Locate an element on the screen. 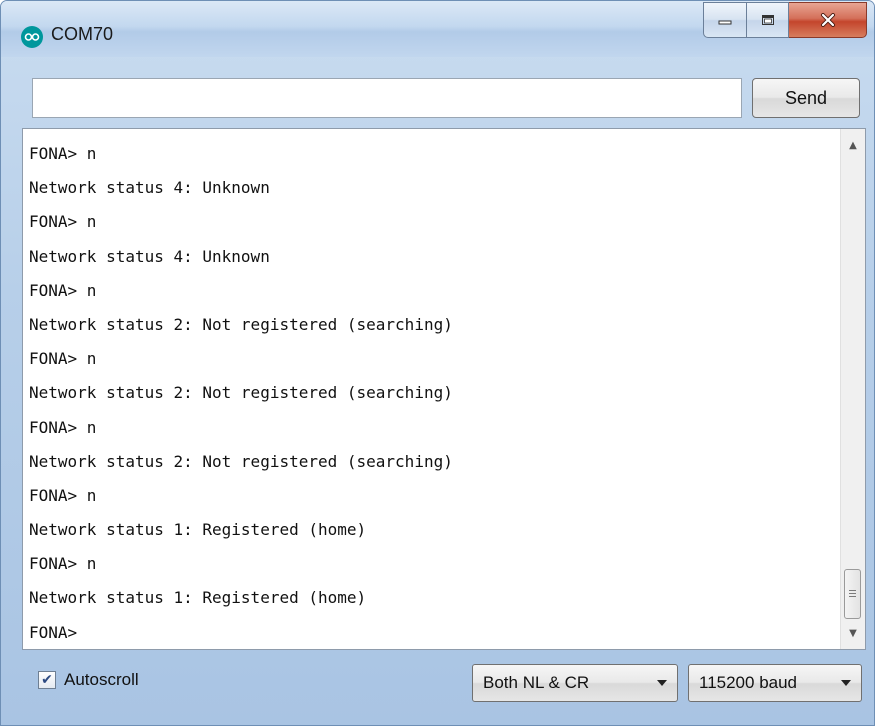  autoscroll-toggle: ✔ Autoscroll is located at coordinates (88, 680).